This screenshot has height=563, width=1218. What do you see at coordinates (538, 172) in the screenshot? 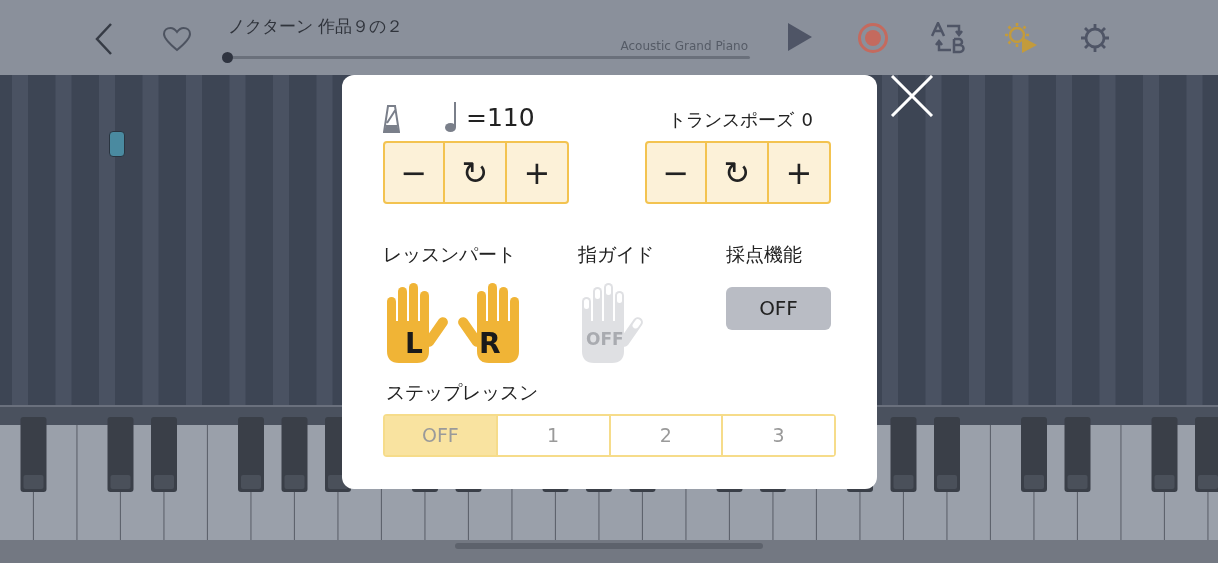
I see `tempo-button: +` at bounding box center [538, 172].